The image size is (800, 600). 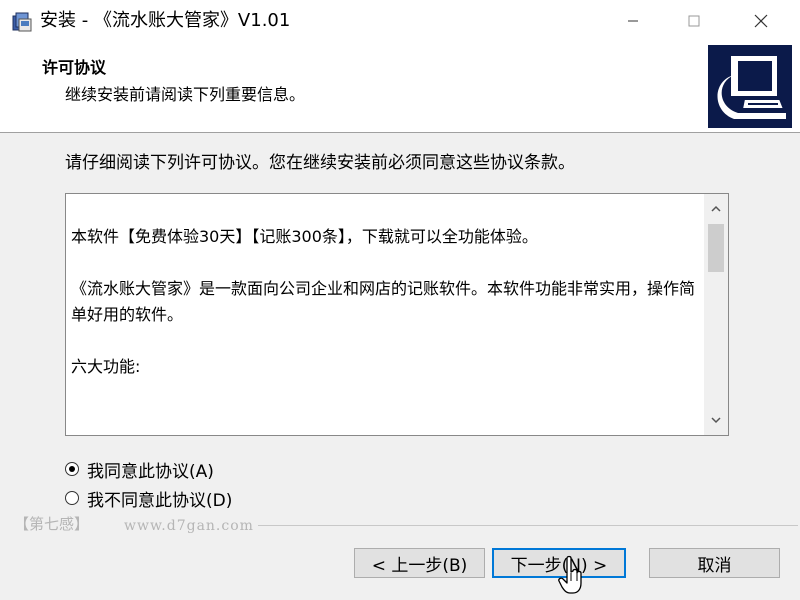 I want to click on scroll-up-button, so click(x=716, y=209).